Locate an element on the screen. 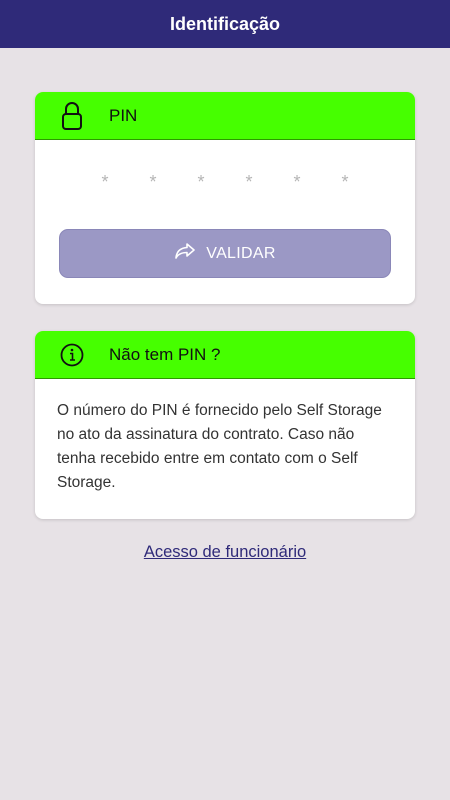 The height and width of the screenshot is (800, 450). validate-button: VALIDAR is located at coordinates (225, 253).